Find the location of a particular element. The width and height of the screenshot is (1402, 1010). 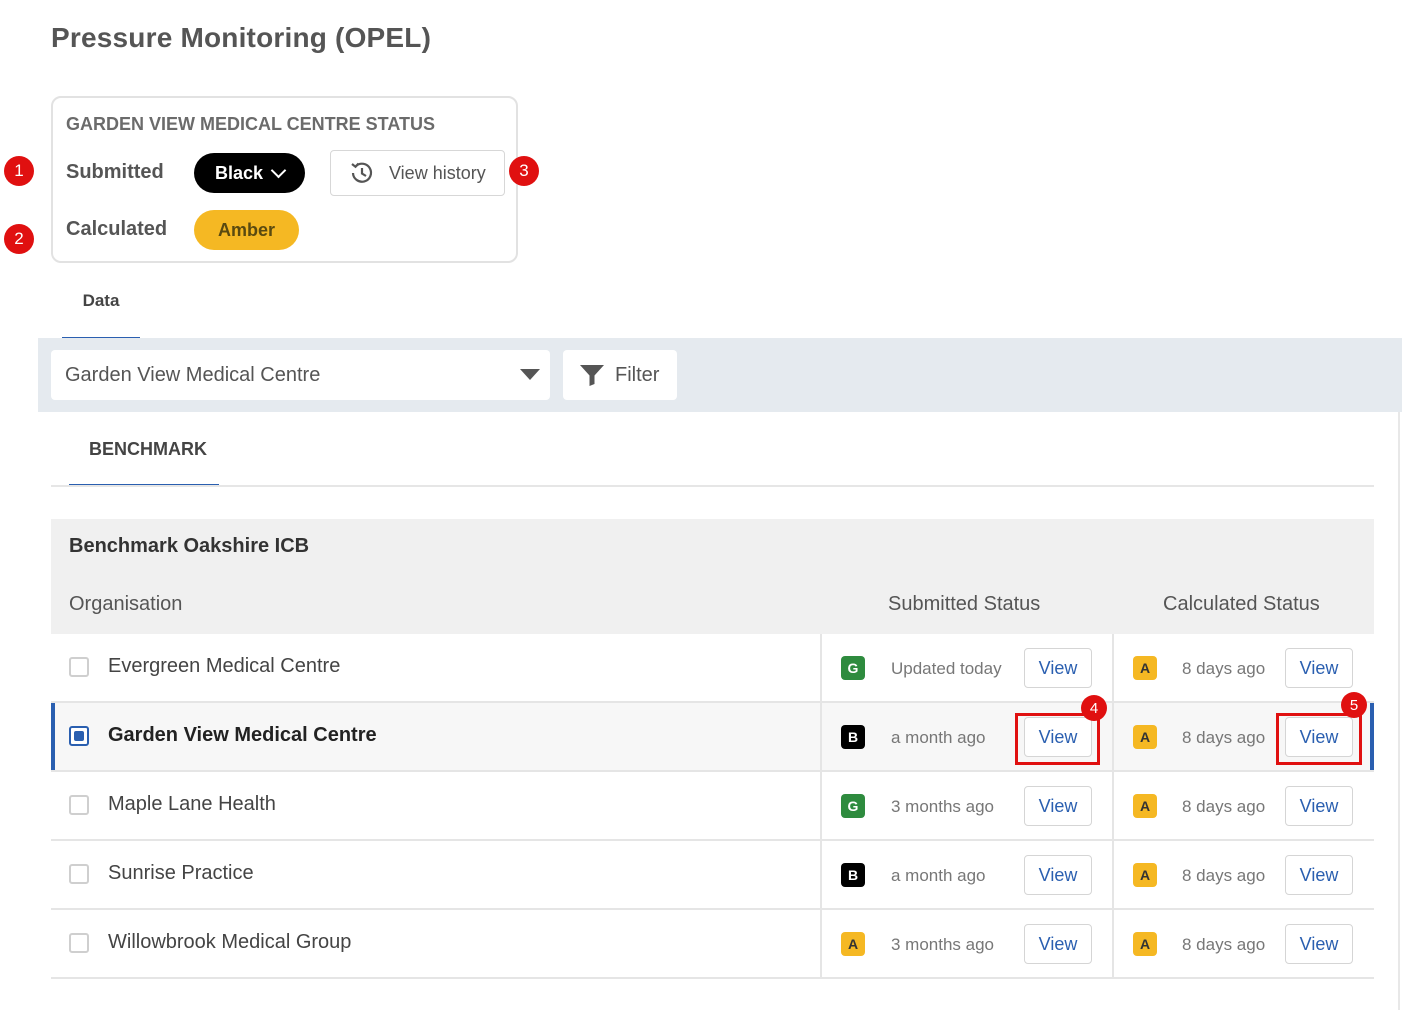

organisation-name: Maple Lane Health is located at coordinates (192, 804).